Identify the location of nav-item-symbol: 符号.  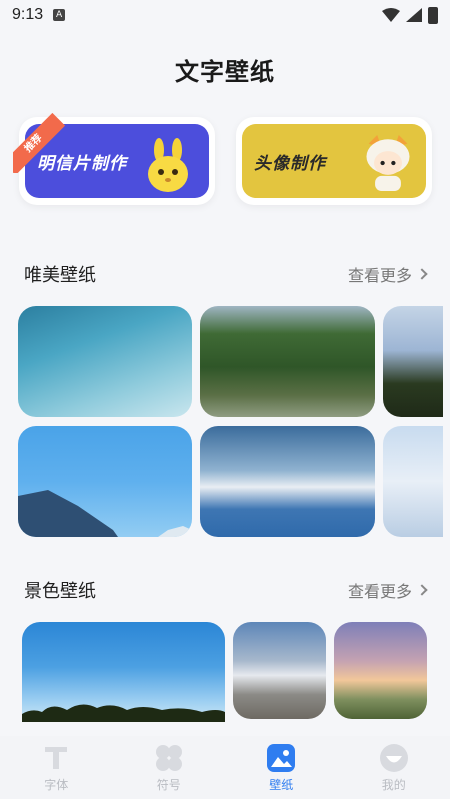
(169, 767).